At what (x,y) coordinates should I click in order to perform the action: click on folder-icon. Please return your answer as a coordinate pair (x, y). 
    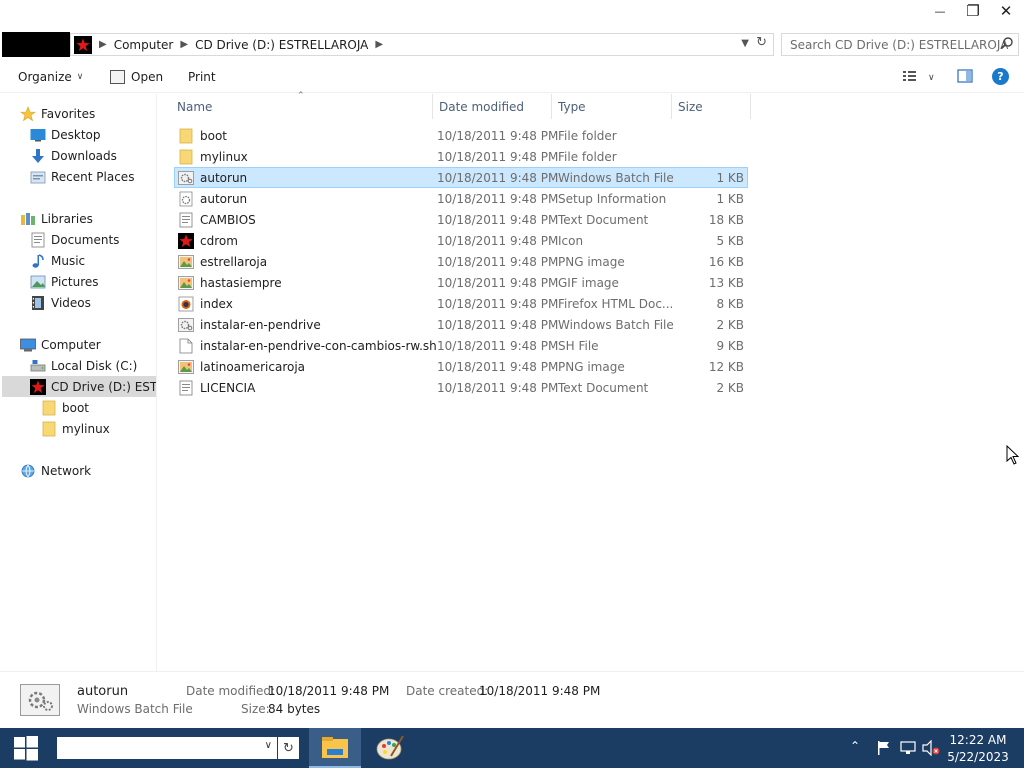
    Looking at the image, I should click on (186, 157).